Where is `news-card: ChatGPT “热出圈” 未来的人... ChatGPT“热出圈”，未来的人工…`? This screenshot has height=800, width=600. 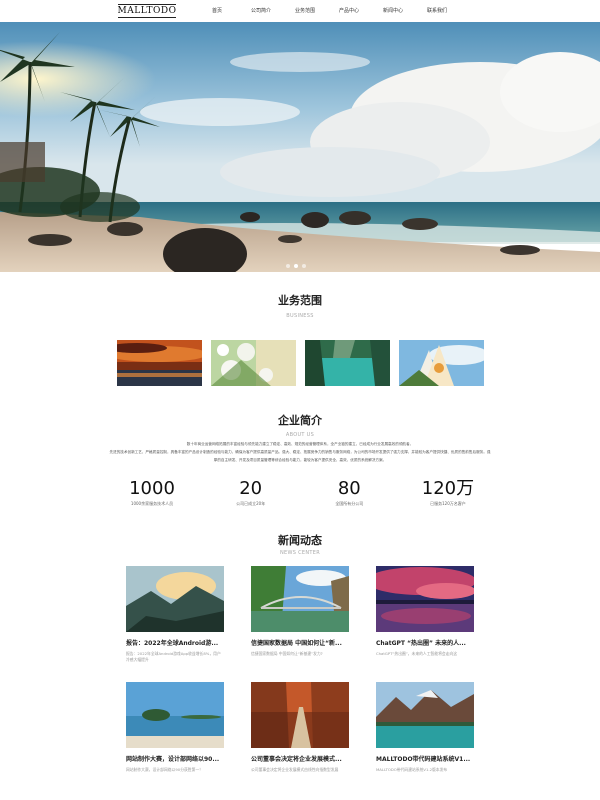 news-card: ChatGPT “热出圈” 未来的人... ChatGPT“热出圈”，未来的人工… is located at coordinates (425, 614).